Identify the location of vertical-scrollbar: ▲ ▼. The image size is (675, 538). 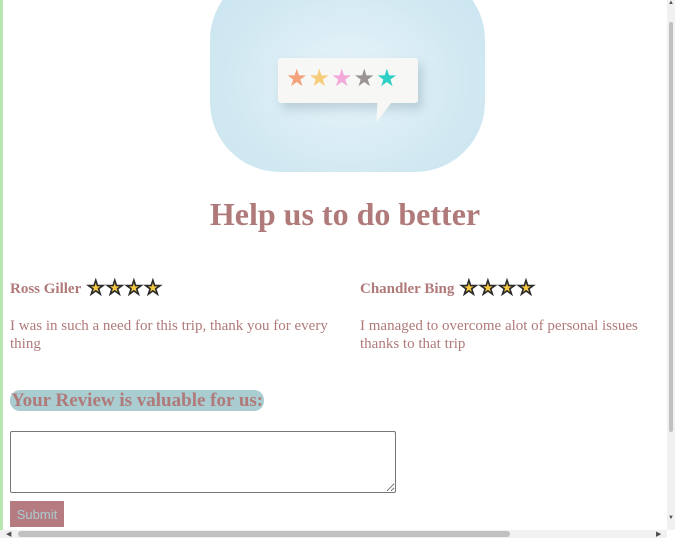
(671, 265).